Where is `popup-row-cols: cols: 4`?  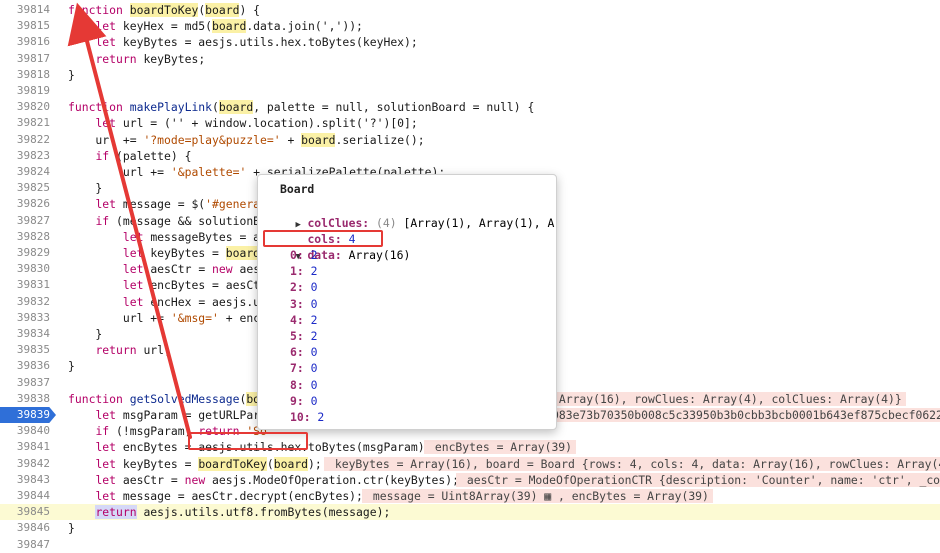 popup-row-cols: cols: 4 is located at coordinates (331, 239).